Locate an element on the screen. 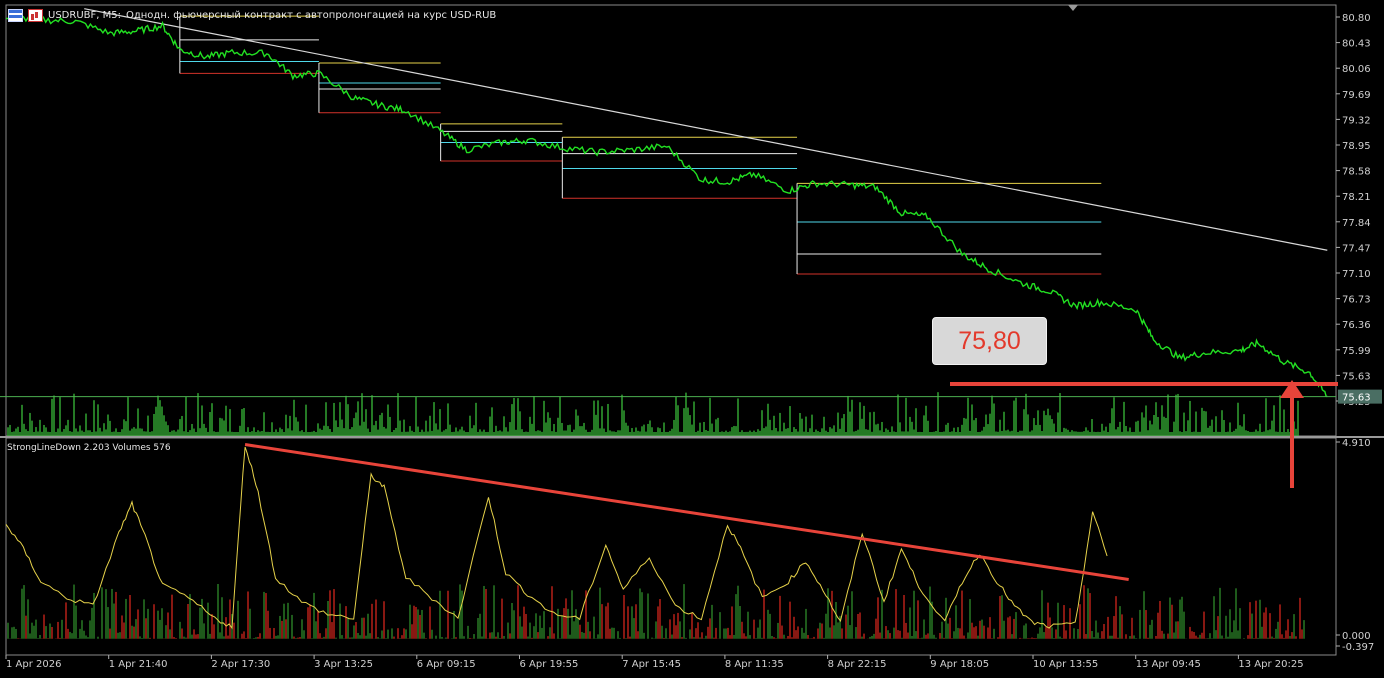 This screenshot has height=678, width=1384. time-axis-label: 1 Apr 21:40 is located at coordinates (138, 664).